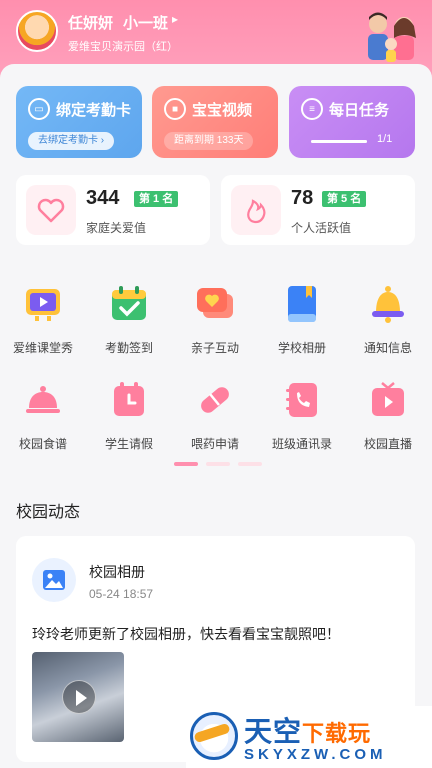 The height and width of the screenshot is (768, 432). I want to click on stat-label: 个人活跃值, so click(321, 228).